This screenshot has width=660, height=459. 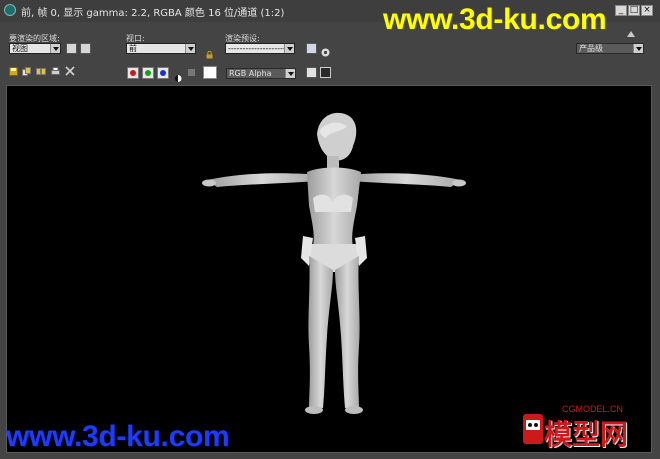 I want to click on monochrome-icon, so click(x=191, y=72).